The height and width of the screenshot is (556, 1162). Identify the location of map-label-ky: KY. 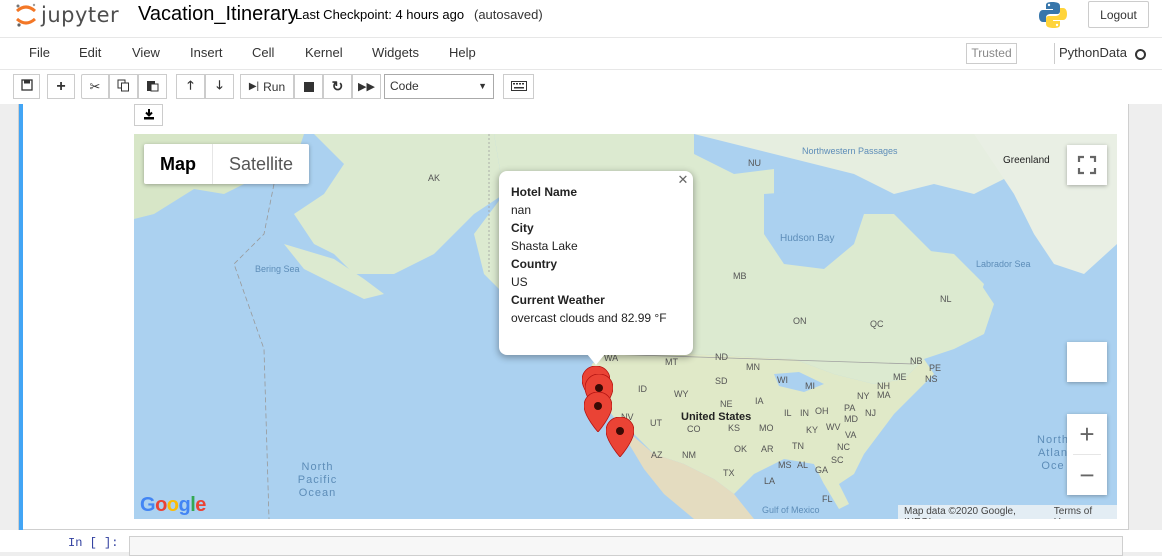
(812, 430).